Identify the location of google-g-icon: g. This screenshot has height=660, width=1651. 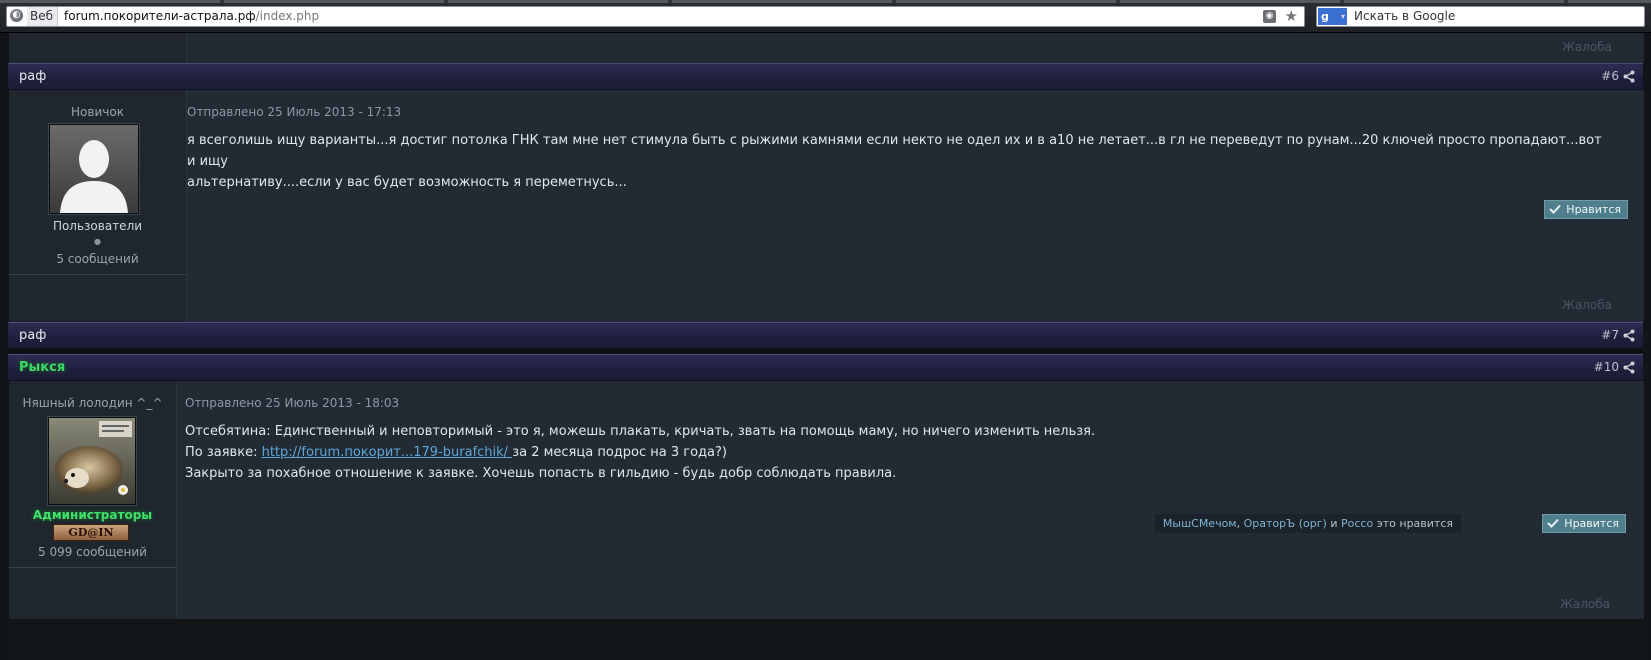
(1332, 16).